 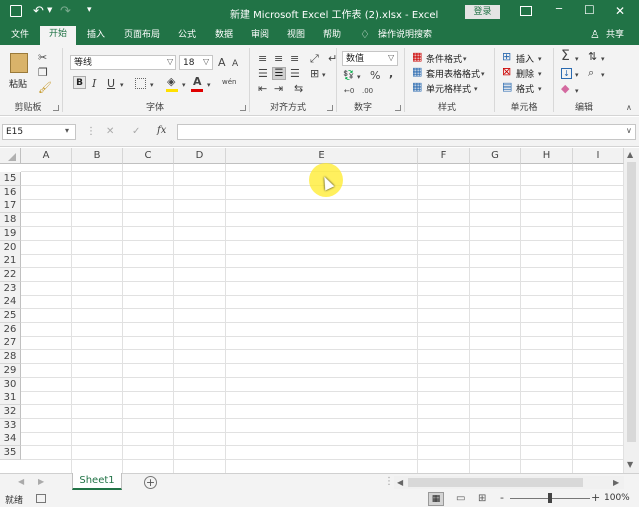 I want to click on increase-decimal-icon: ←0, so click(x=349, y=91).